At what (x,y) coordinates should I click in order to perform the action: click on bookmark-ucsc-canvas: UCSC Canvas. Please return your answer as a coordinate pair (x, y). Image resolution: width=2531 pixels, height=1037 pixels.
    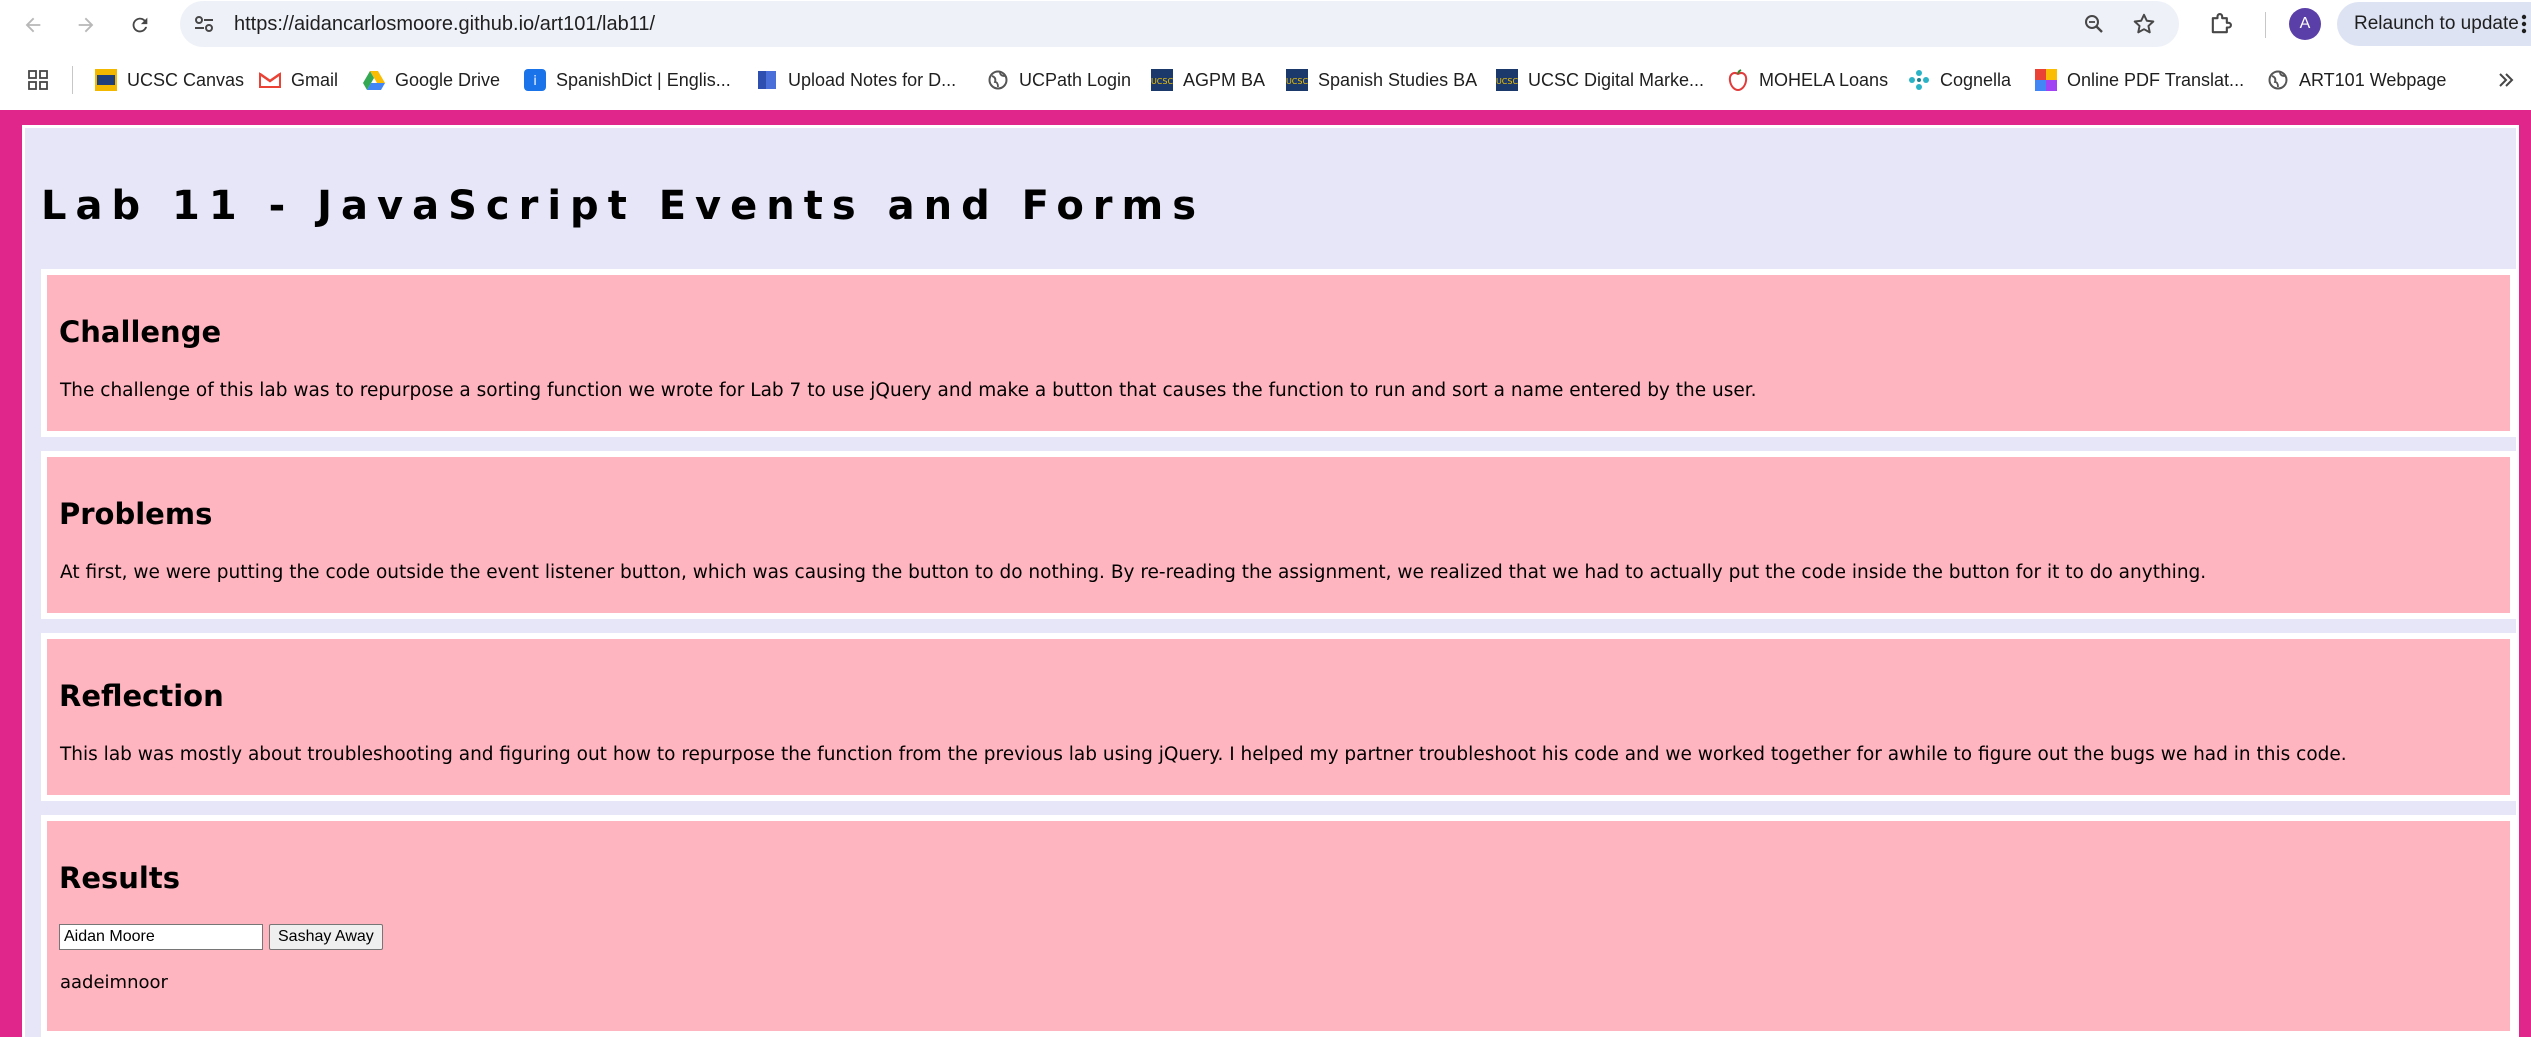
    Looking at the image, I should click on (169, 80).